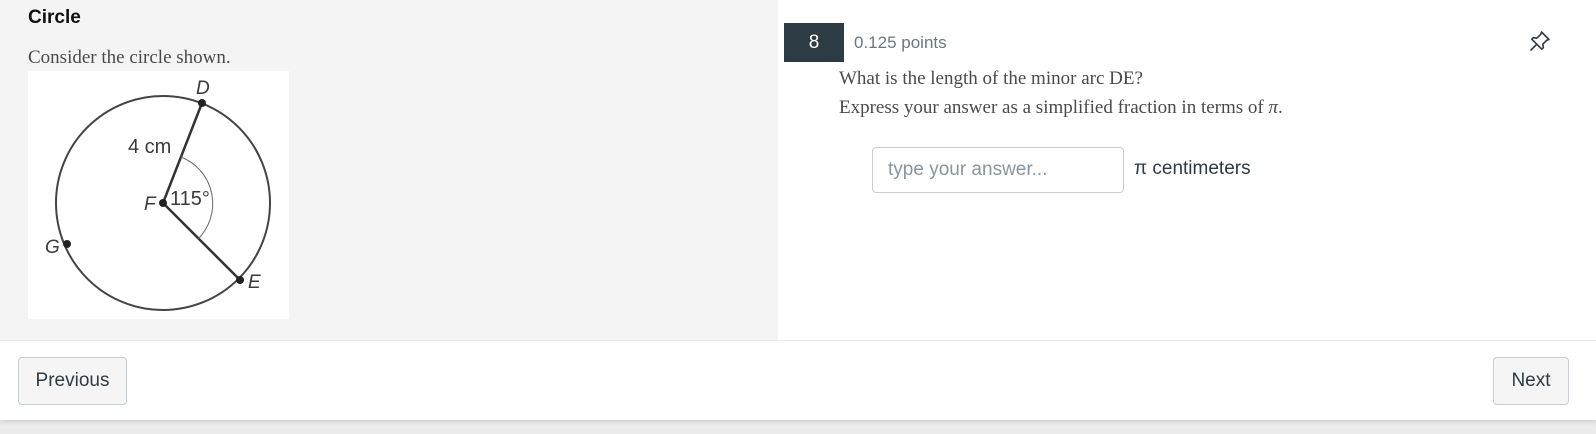  What do you see at coordinates (190, 199) in the screenshot?
I see `angle-label: 115°` at bounding box center [190, 199].